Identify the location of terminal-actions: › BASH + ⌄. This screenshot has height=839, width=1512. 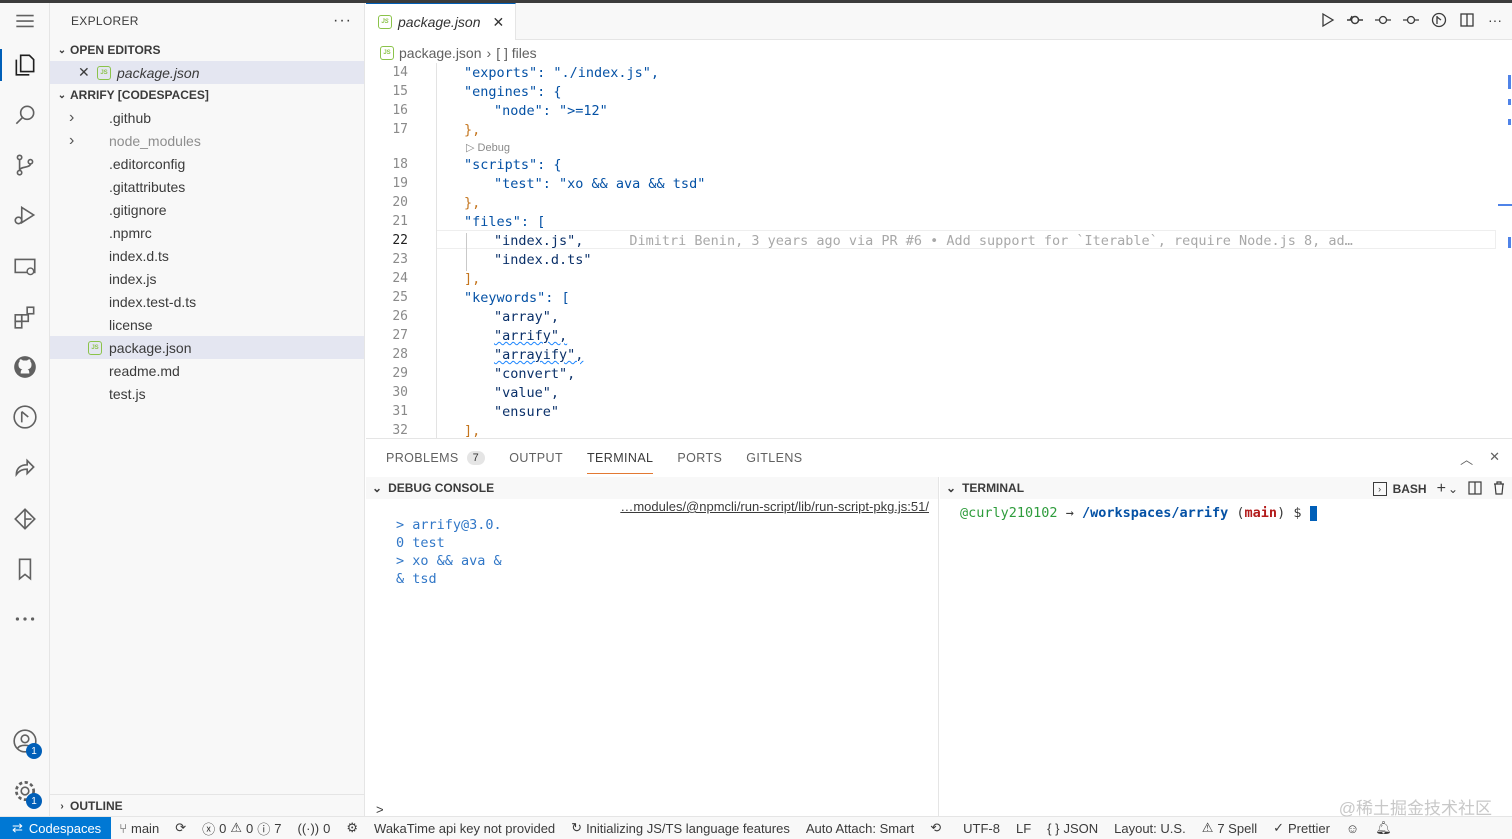
(1439, 489).